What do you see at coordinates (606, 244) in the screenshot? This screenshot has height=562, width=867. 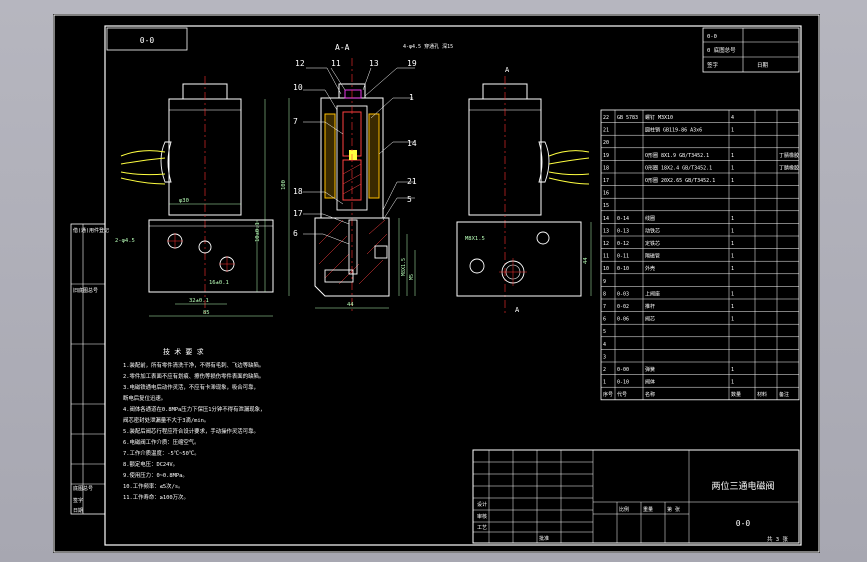 I see `bom-cell: 12` at bounding box center [606, 244].